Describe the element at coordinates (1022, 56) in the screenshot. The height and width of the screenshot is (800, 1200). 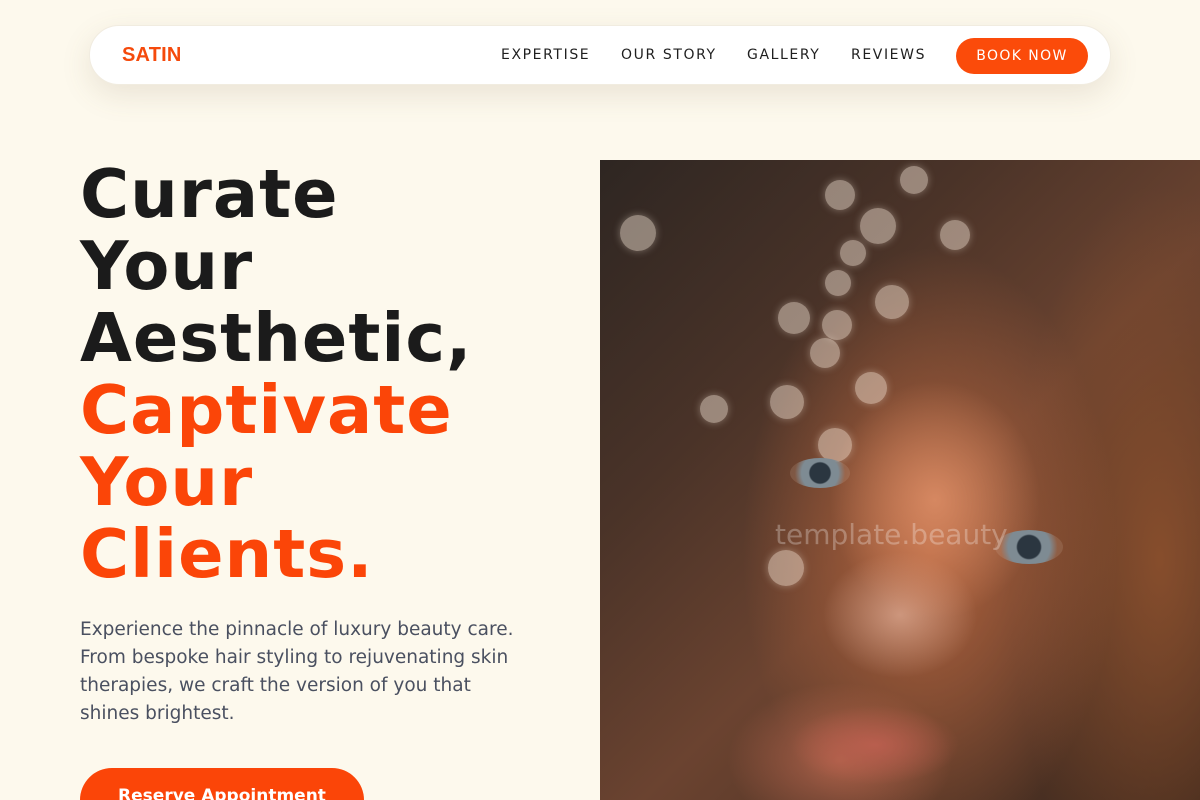
I see `book-now-button: BOOK NOW` at that location.